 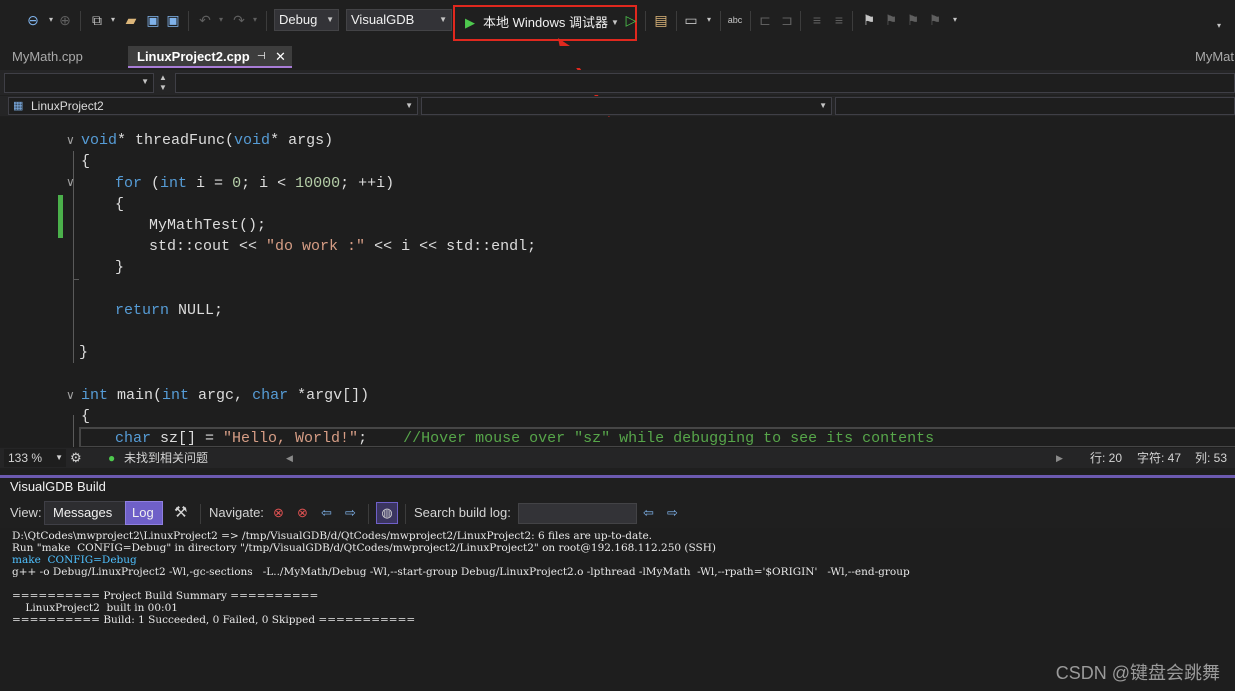 I want to click on messages-button: Messages, so click(x=85, y=513).